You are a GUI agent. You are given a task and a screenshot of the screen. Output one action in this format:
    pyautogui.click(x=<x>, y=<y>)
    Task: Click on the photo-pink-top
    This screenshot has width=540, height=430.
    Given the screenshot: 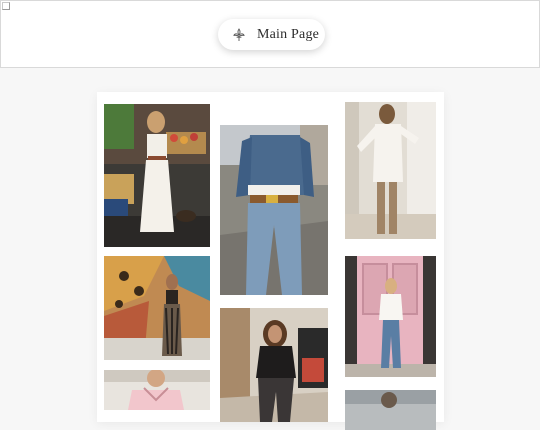 What is the action you would take?
    pyautogui.click(x=157, y=390)
    